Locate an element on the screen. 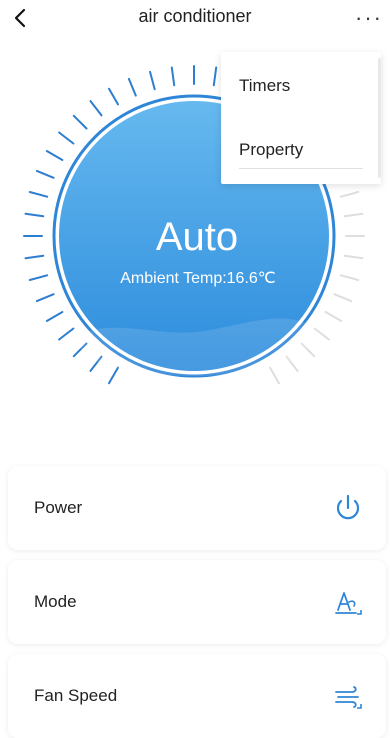 This screenshot has height=738, width=390. mode-icon is located at coordinates (348, 603).